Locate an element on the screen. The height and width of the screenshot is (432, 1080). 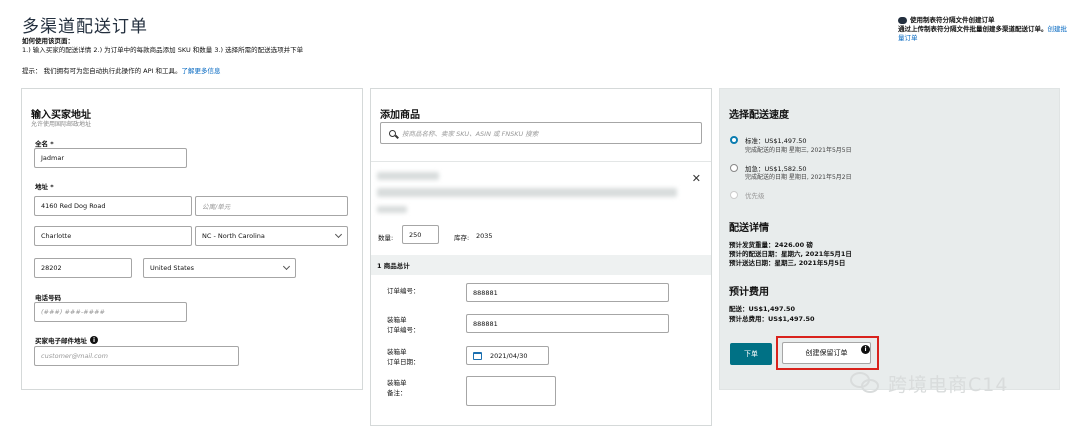
details-title: 配送详情 is located at coordinates (749, 228).